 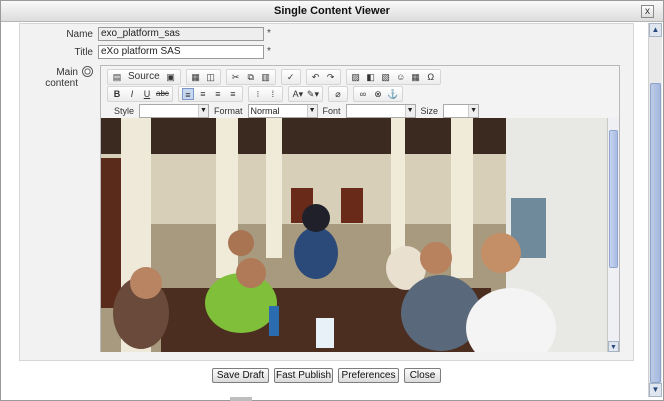 What do you see at coordinates (117, 94) in the screenshot?
I see `bold-button: B` at bounding box center [117, 94].